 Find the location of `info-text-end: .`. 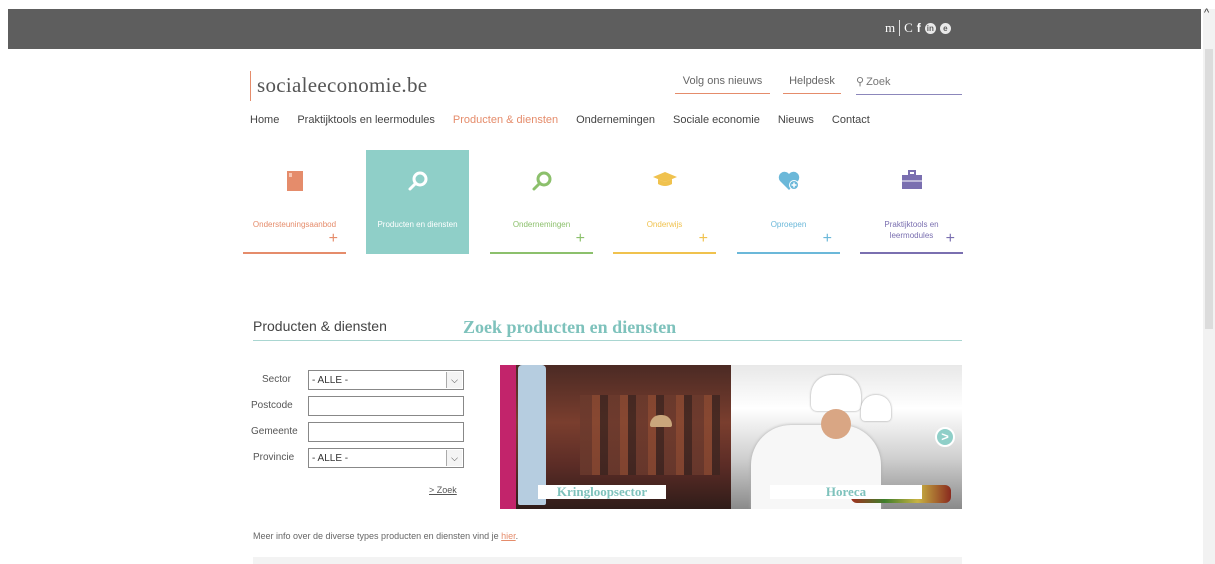

info-text-end: . is located at coordinates (517, 536).